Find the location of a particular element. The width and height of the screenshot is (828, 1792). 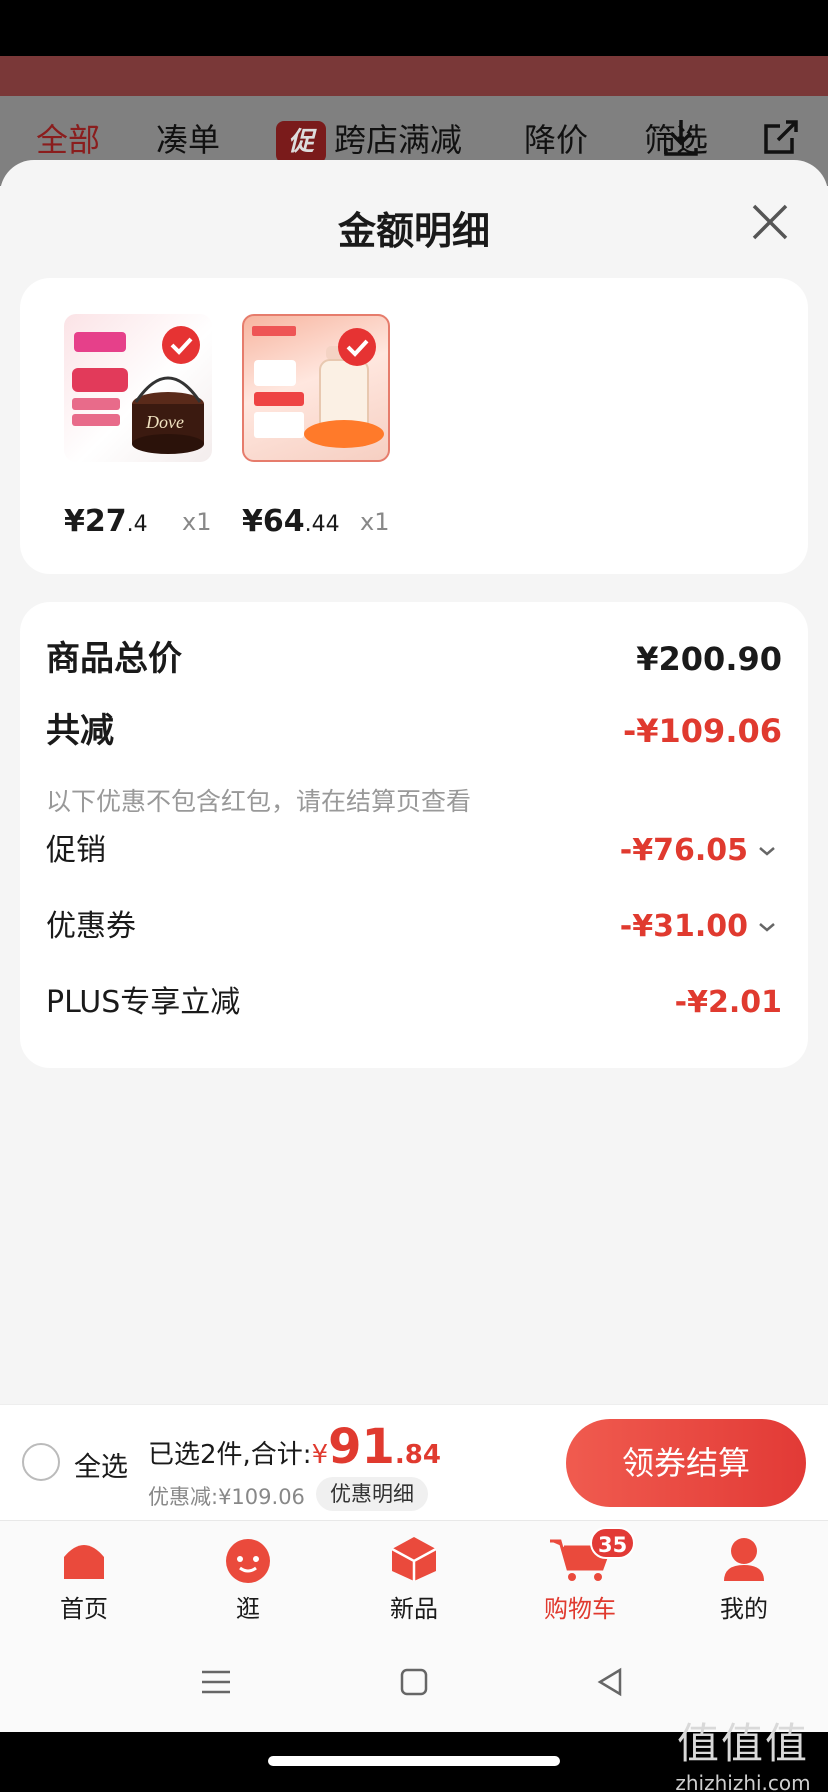

checkout-bar: 全选 已选2件,合计:¥91.84 优惠减:¥109.06 优惠明细 领券结算 is located at coordinates (414, 1462).